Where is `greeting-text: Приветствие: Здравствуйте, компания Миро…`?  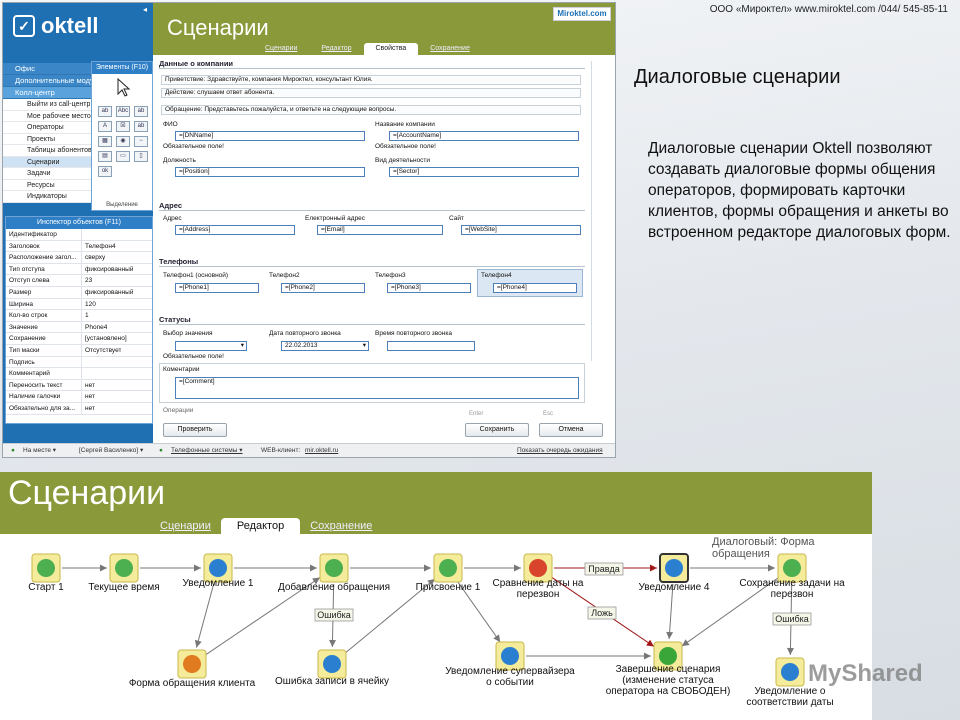
greeting-text: Приветствие: Здравствуйте, компания Миро… is located at coordinates (371, 80).